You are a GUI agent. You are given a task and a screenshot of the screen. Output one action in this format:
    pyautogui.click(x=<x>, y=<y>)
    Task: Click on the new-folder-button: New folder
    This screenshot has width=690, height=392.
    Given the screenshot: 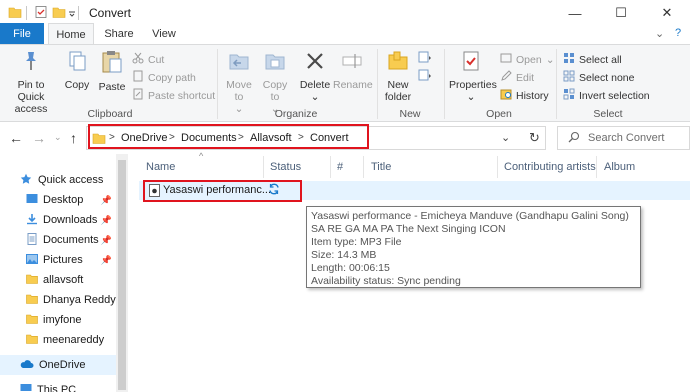 What is the action you would take?
    pyautogui.click(x=398, y=76)
    